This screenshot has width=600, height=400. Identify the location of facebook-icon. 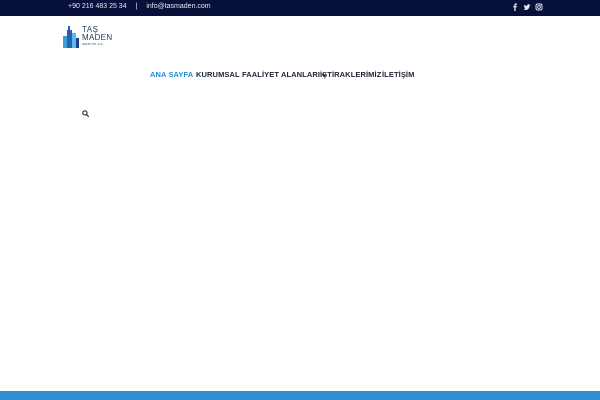
(515, 7).